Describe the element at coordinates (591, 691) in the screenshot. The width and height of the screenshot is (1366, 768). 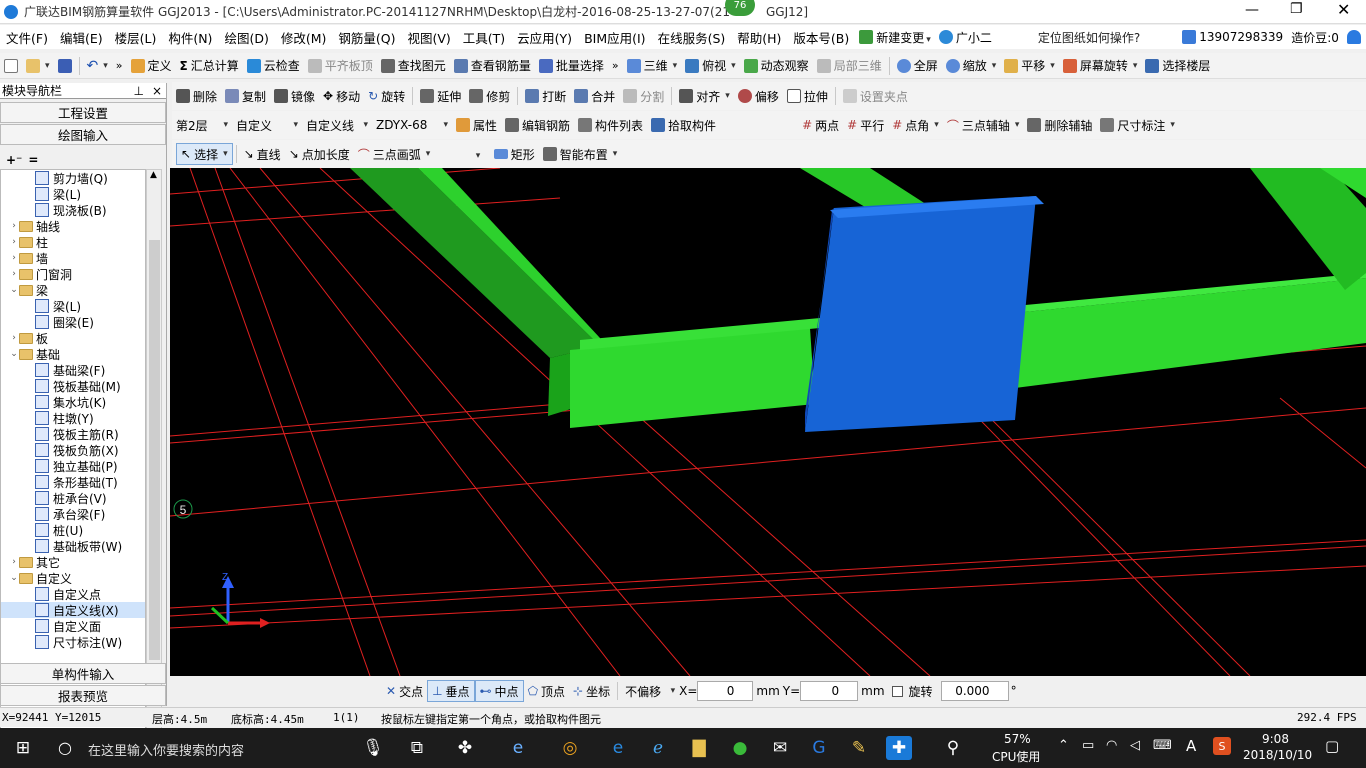
I see `snap-coordinate: ⊹ 坐标` at that location.